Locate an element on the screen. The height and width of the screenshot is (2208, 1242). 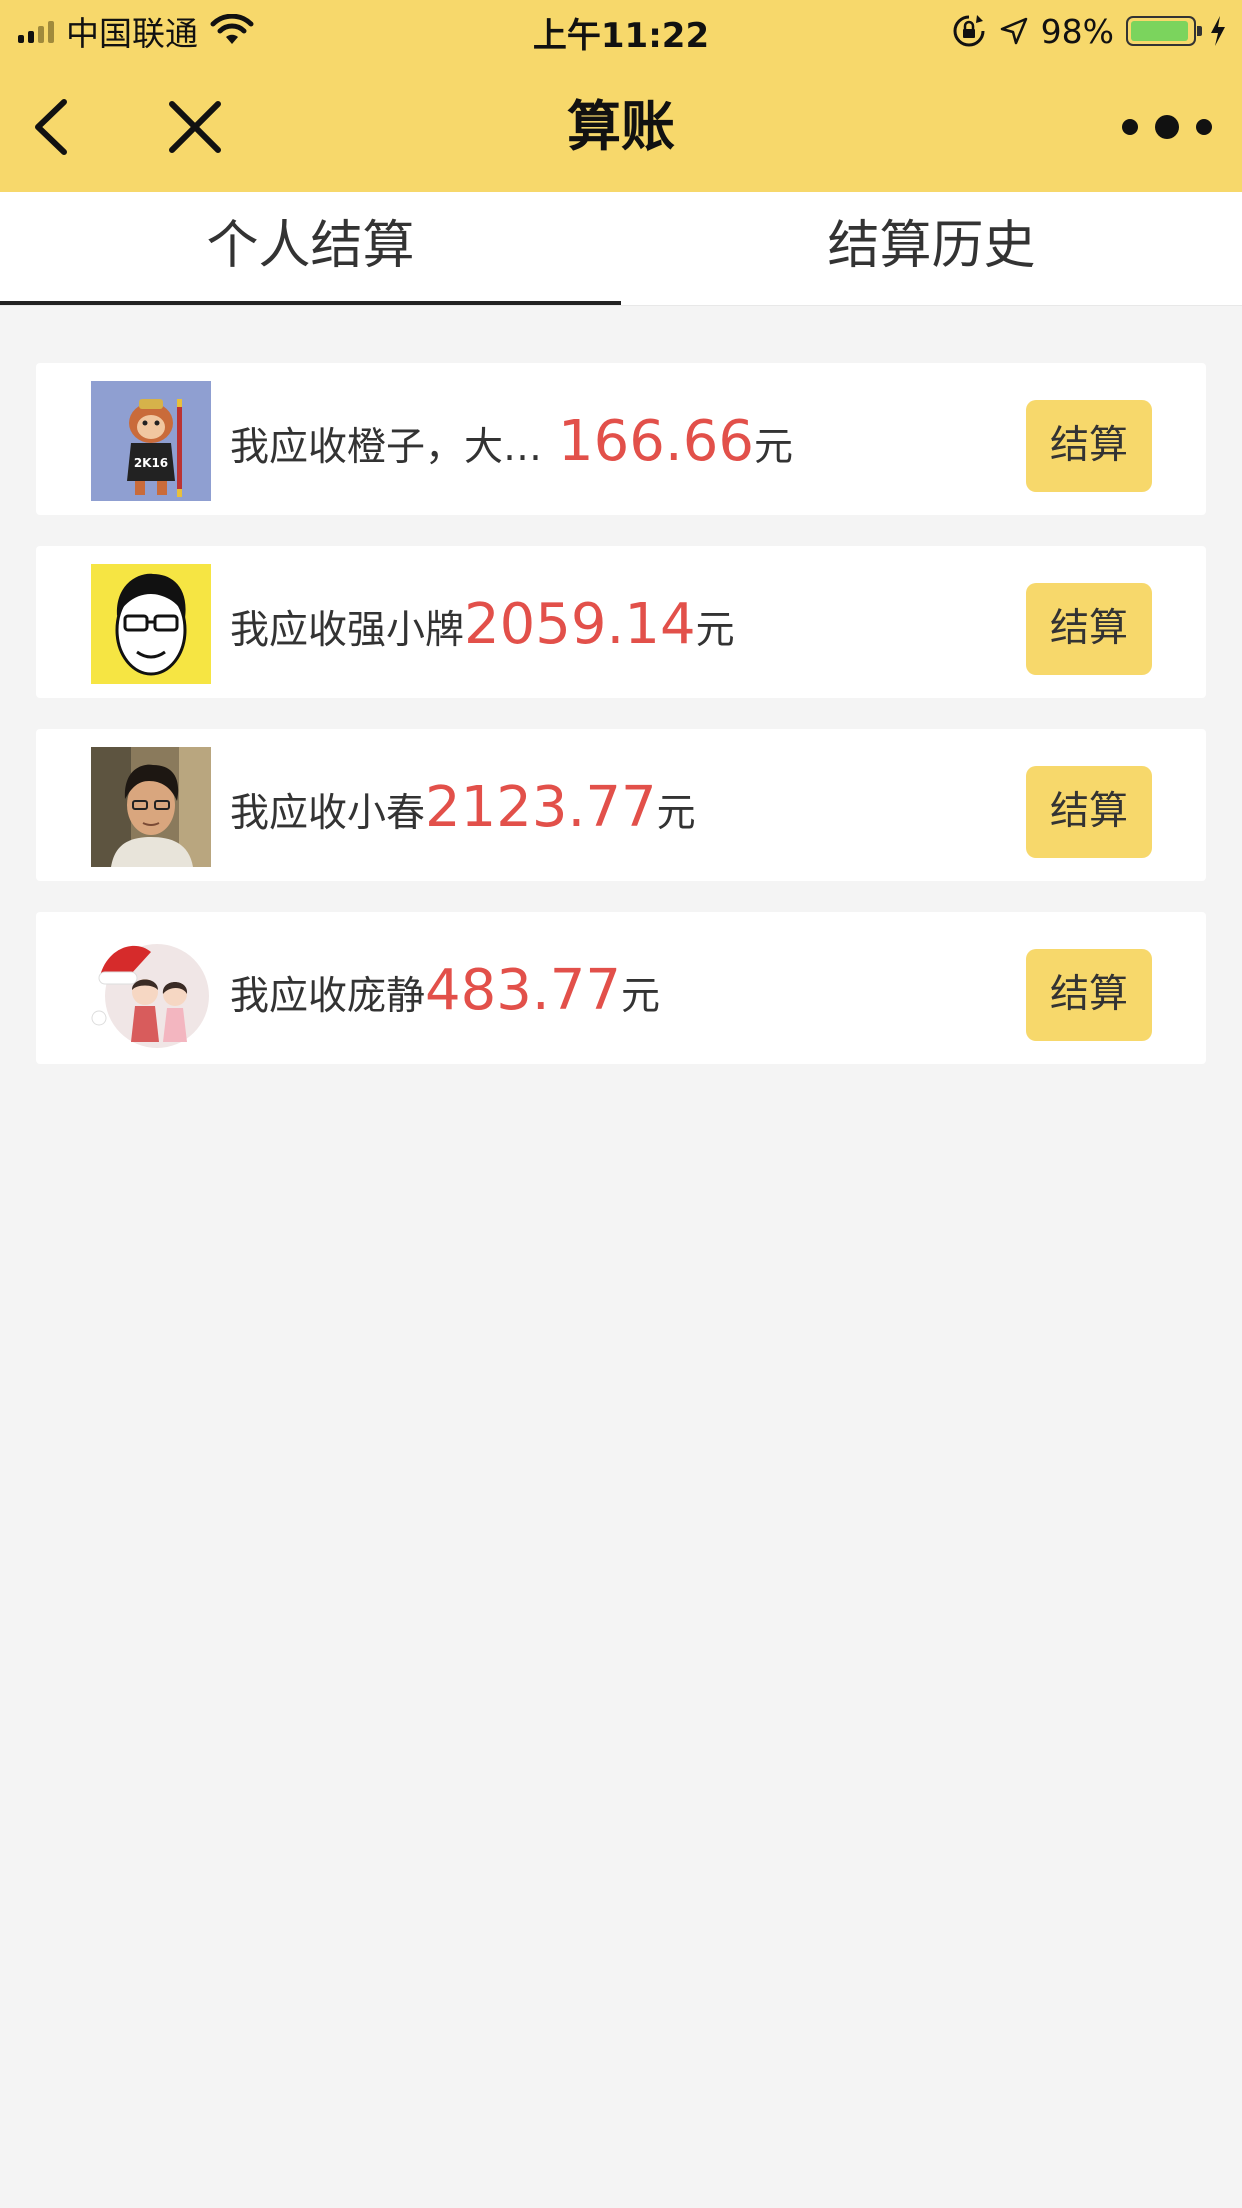
monkey-avatar: 2K16 is located at coordinates (151, 441).